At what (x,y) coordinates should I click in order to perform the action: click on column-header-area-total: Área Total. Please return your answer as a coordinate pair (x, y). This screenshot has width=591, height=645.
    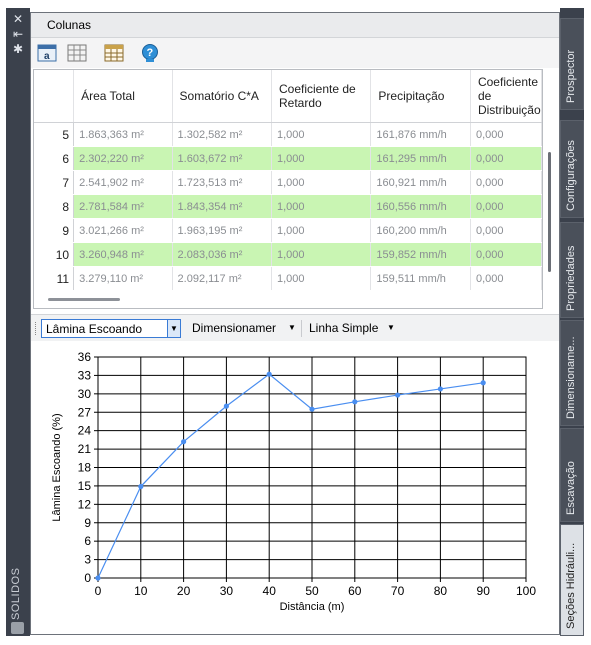
    Looking at the image, I should click on (123, 96).